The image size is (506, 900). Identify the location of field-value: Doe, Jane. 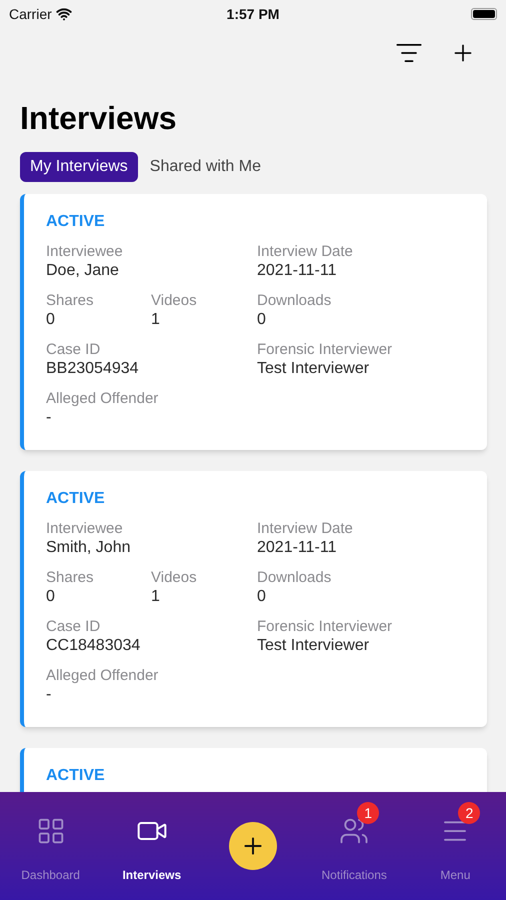
(83, 271).